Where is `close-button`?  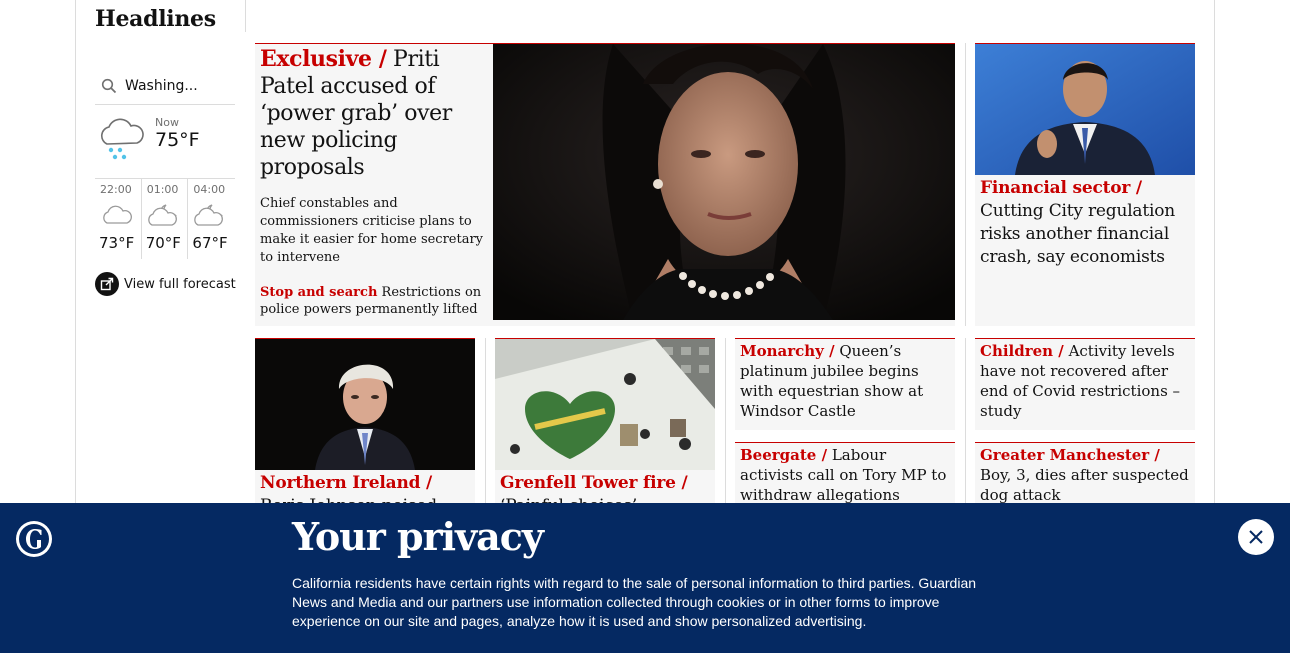
close-button is located at coordinates (1256, 537).